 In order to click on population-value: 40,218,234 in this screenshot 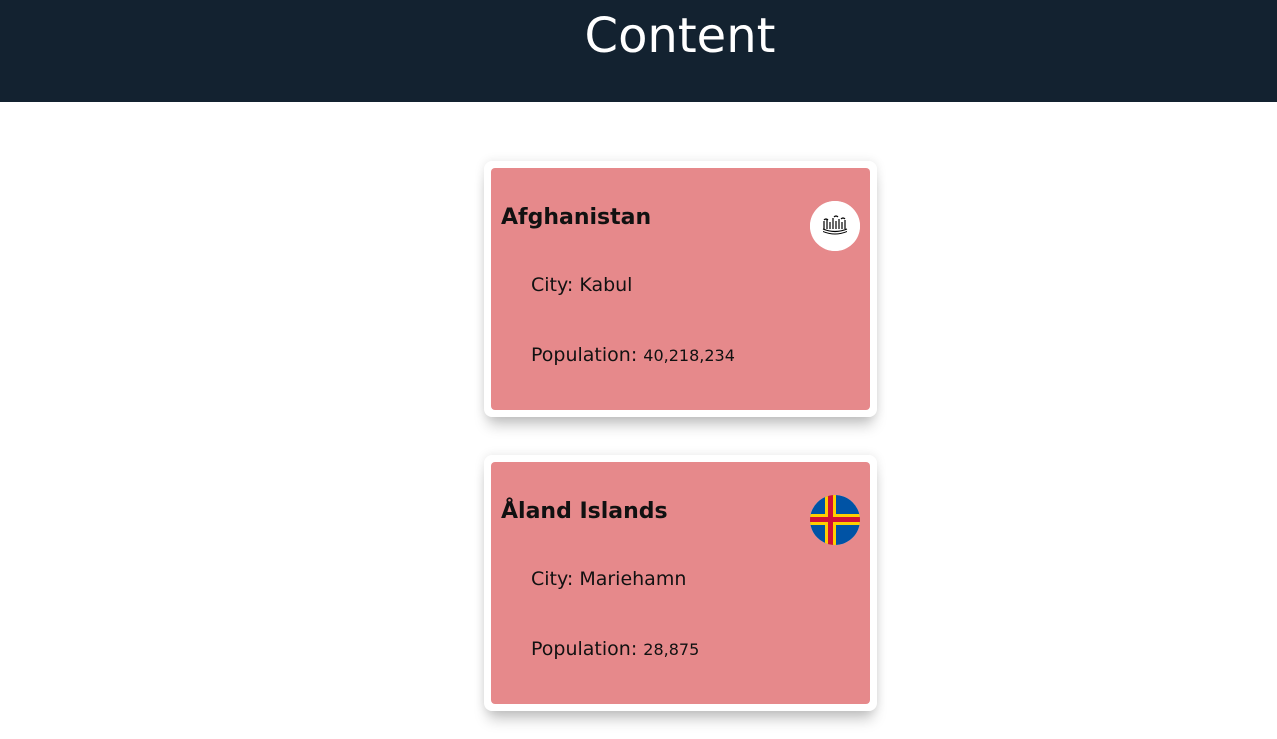, I will do `click(689, 355)`.